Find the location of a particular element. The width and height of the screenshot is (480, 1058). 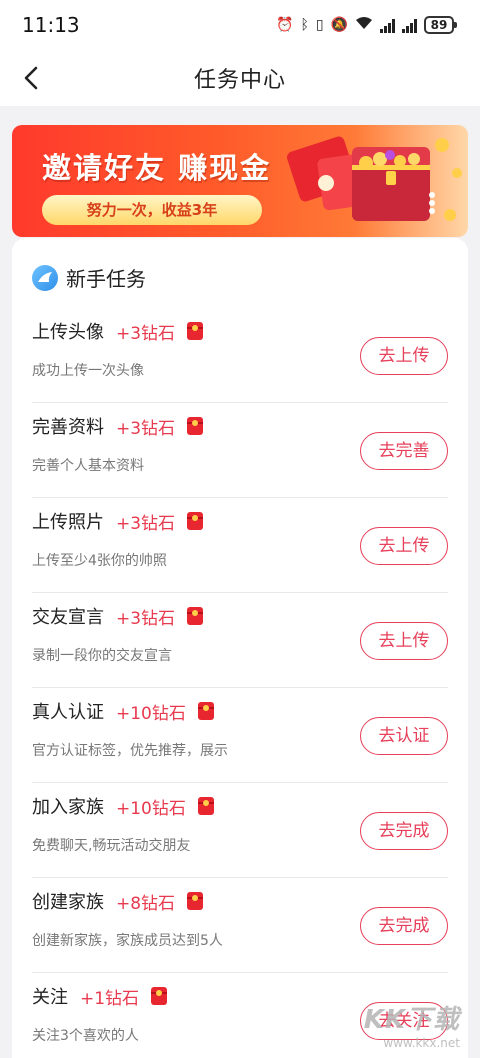

task-name: 上传照片 is located at coordinates (68, 522).